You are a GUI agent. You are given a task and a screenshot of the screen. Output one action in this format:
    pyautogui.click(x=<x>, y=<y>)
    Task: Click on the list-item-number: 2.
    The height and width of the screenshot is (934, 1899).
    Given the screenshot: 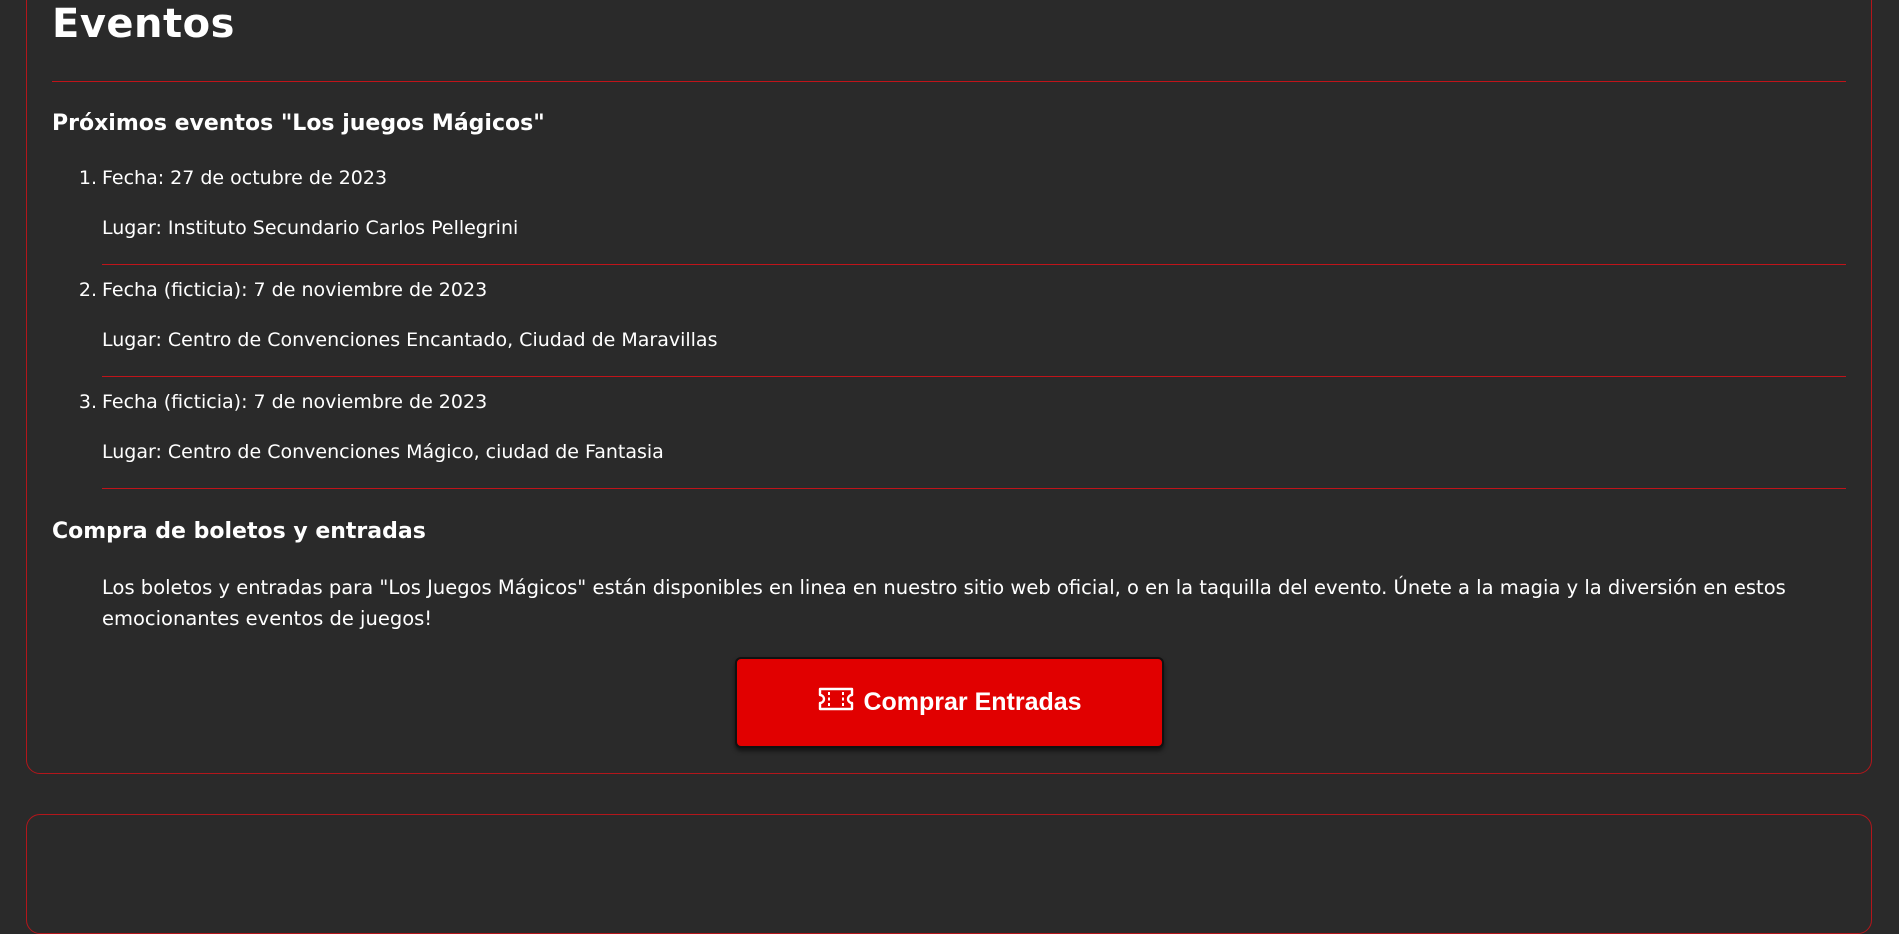 What is the action you would take?
    pyautogui.click(x=87, y=290)
    